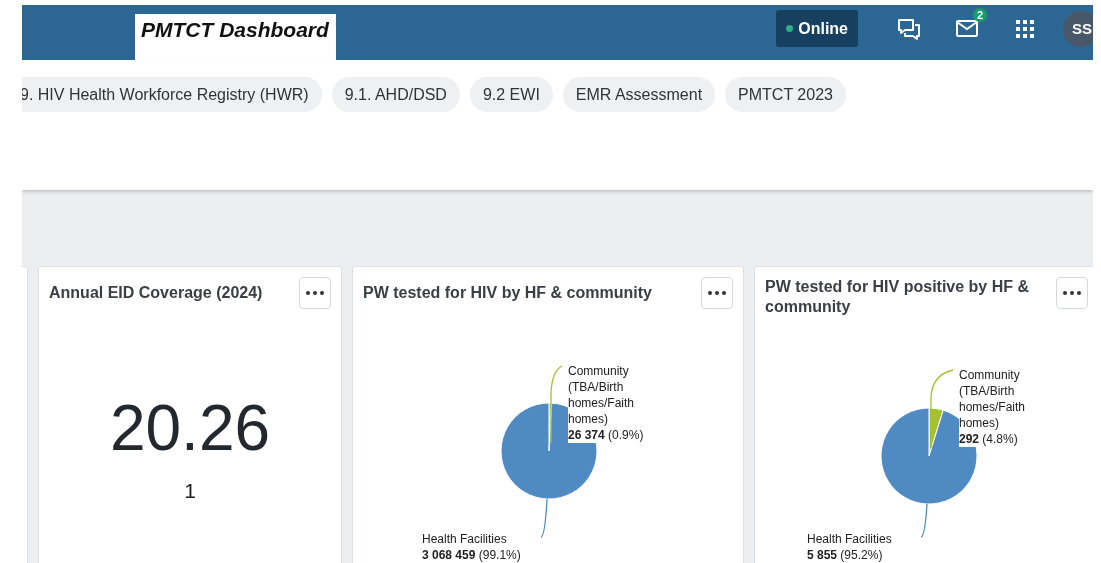  Describe the element at coordinates (471, 555) in the screenshot. I see `slice-value: 3 068 459 (99.1%)` at that location.